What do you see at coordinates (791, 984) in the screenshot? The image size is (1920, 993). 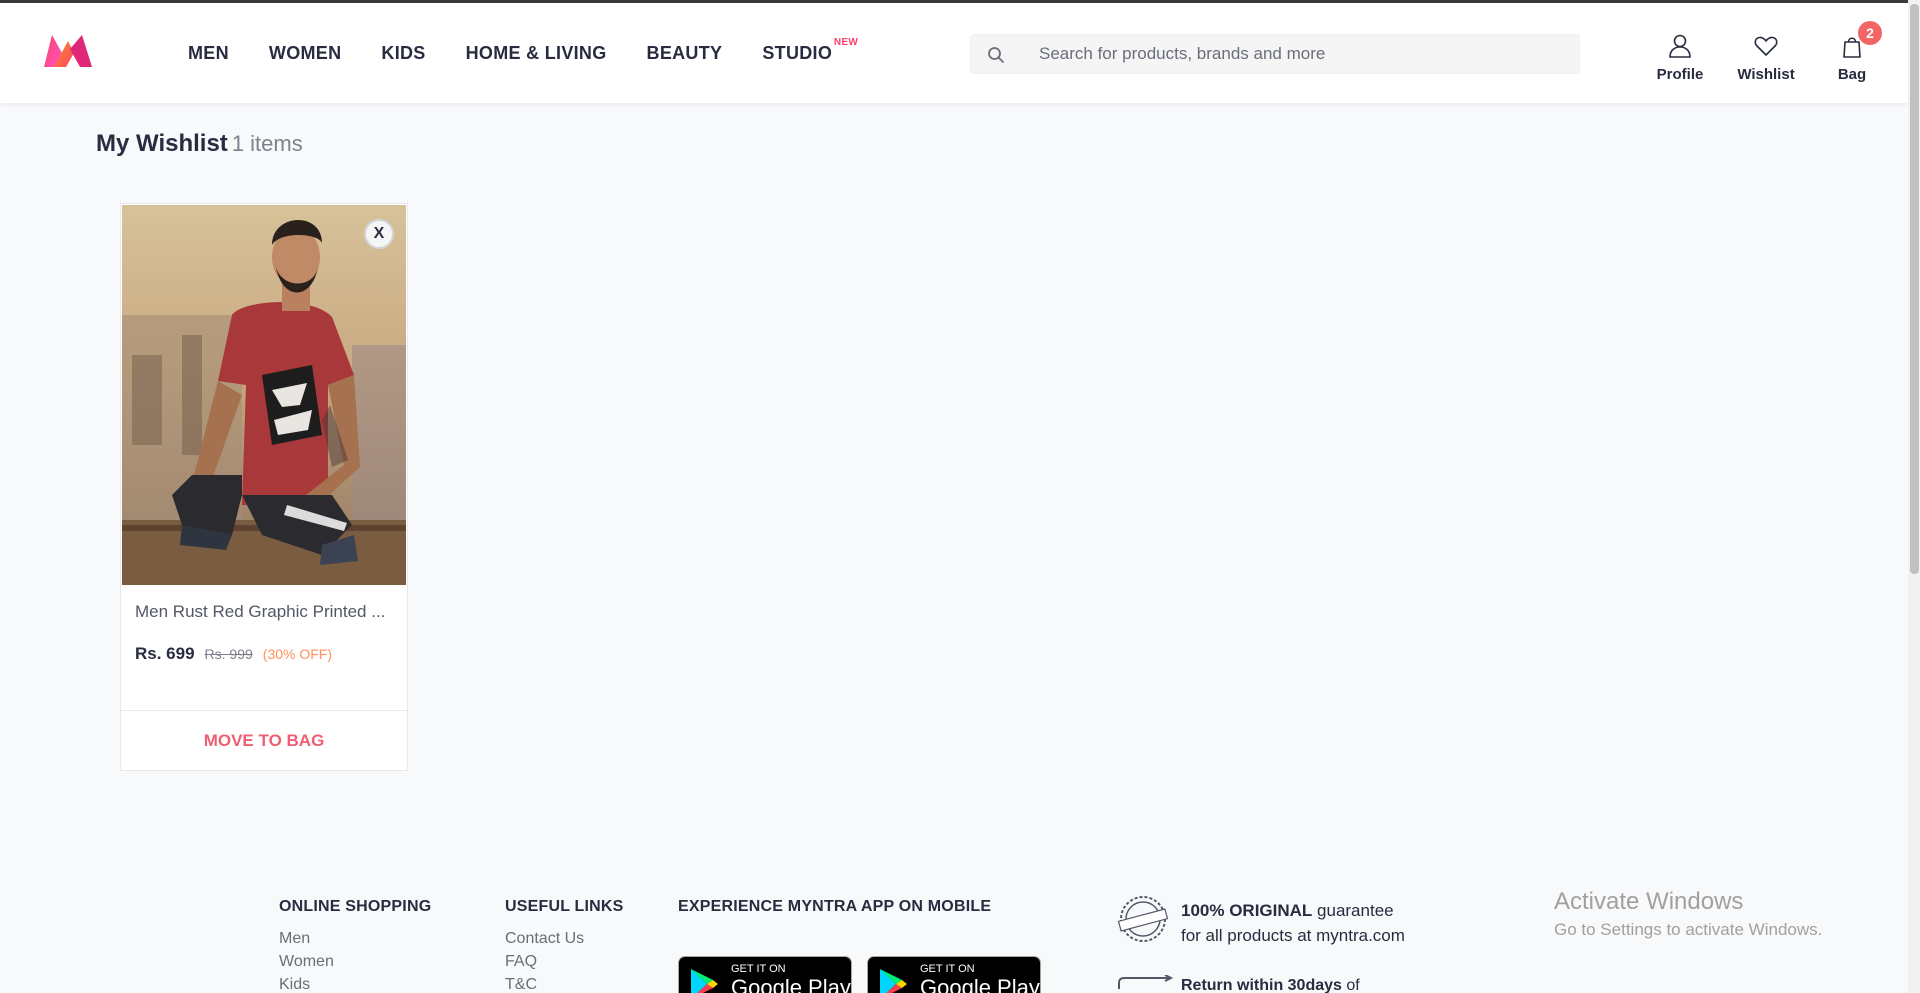 I see `badge-1-big: Google Play` at bounding box center [791, 984].